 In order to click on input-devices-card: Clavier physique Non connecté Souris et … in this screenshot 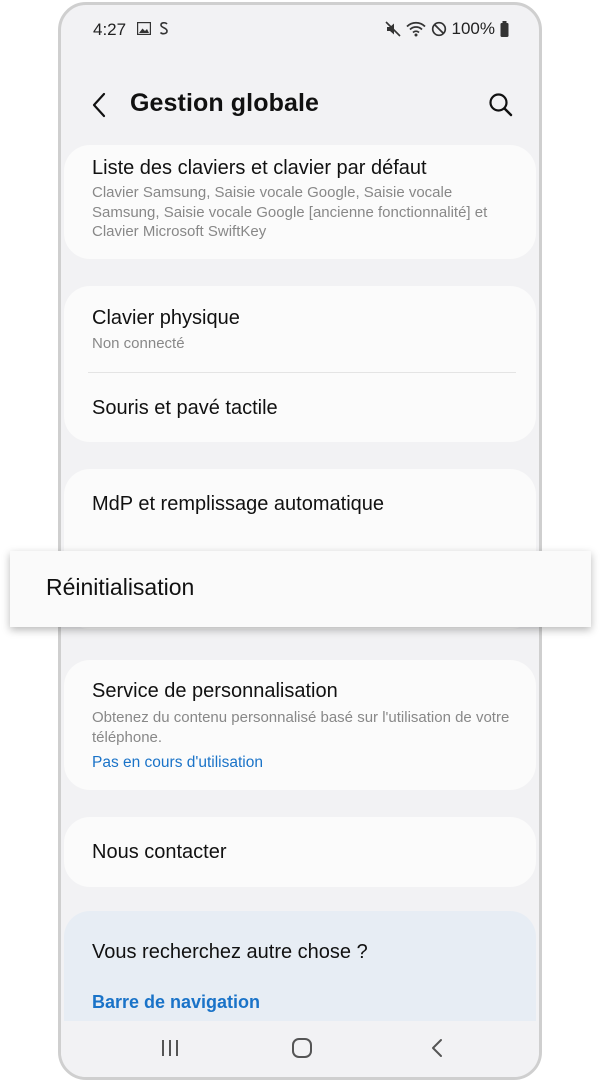, I will do `click(300, 364)`.